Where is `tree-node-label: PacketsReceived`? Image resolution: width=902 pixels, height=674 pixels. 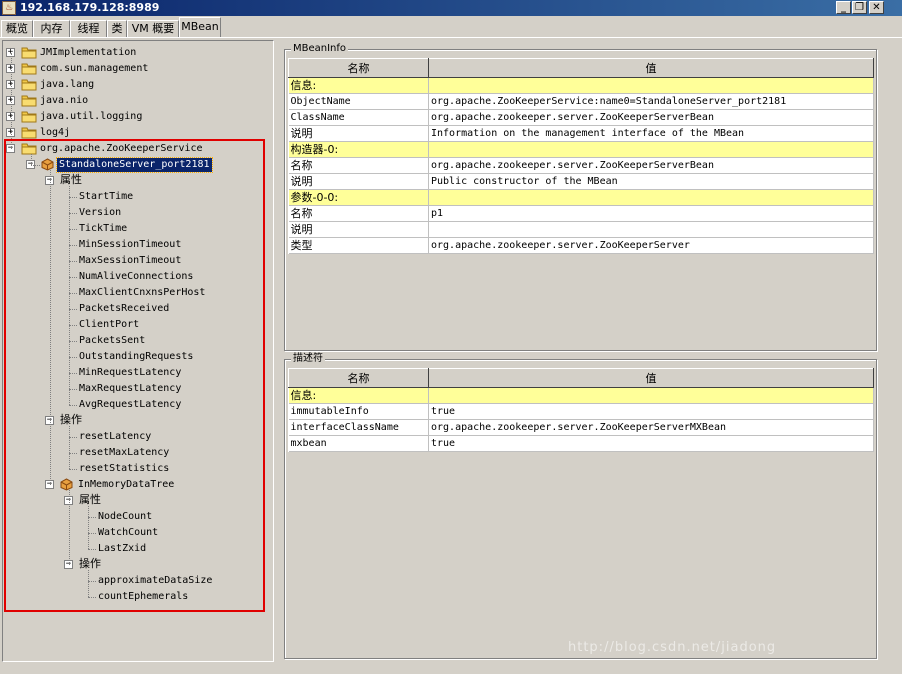
tree-node-label: PacketsReceived is located at coordinates (124, 308).